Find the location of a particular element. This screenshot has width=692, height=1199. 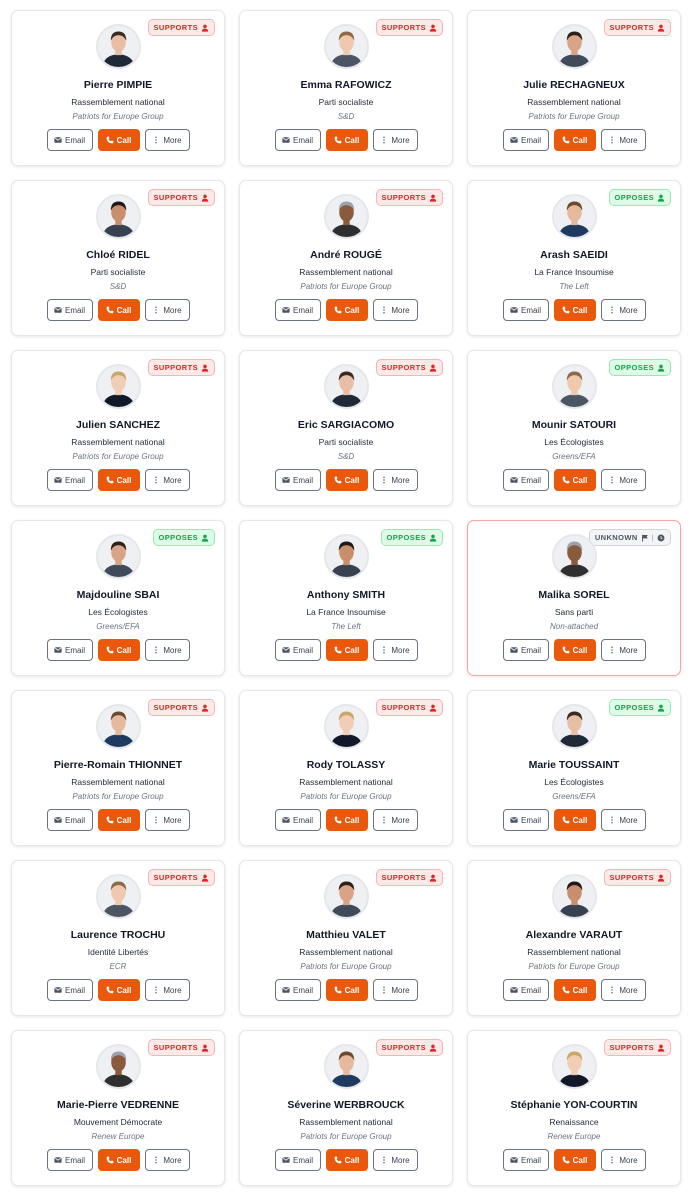

stance-badge: UNKNOWN | is located at coordinates (629, 537).